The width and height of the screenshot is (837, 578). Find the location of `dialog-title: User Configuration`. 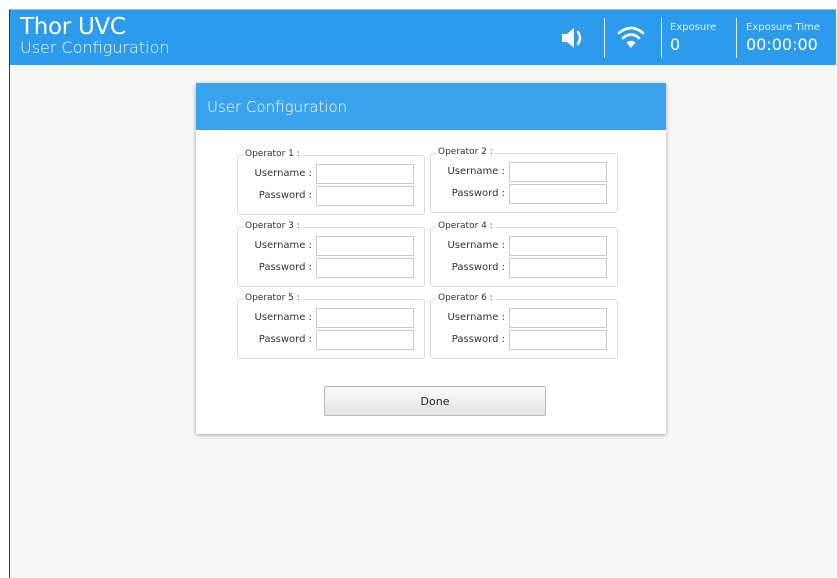

dialog-title: User Configuration is located at coordinates (277, 107).